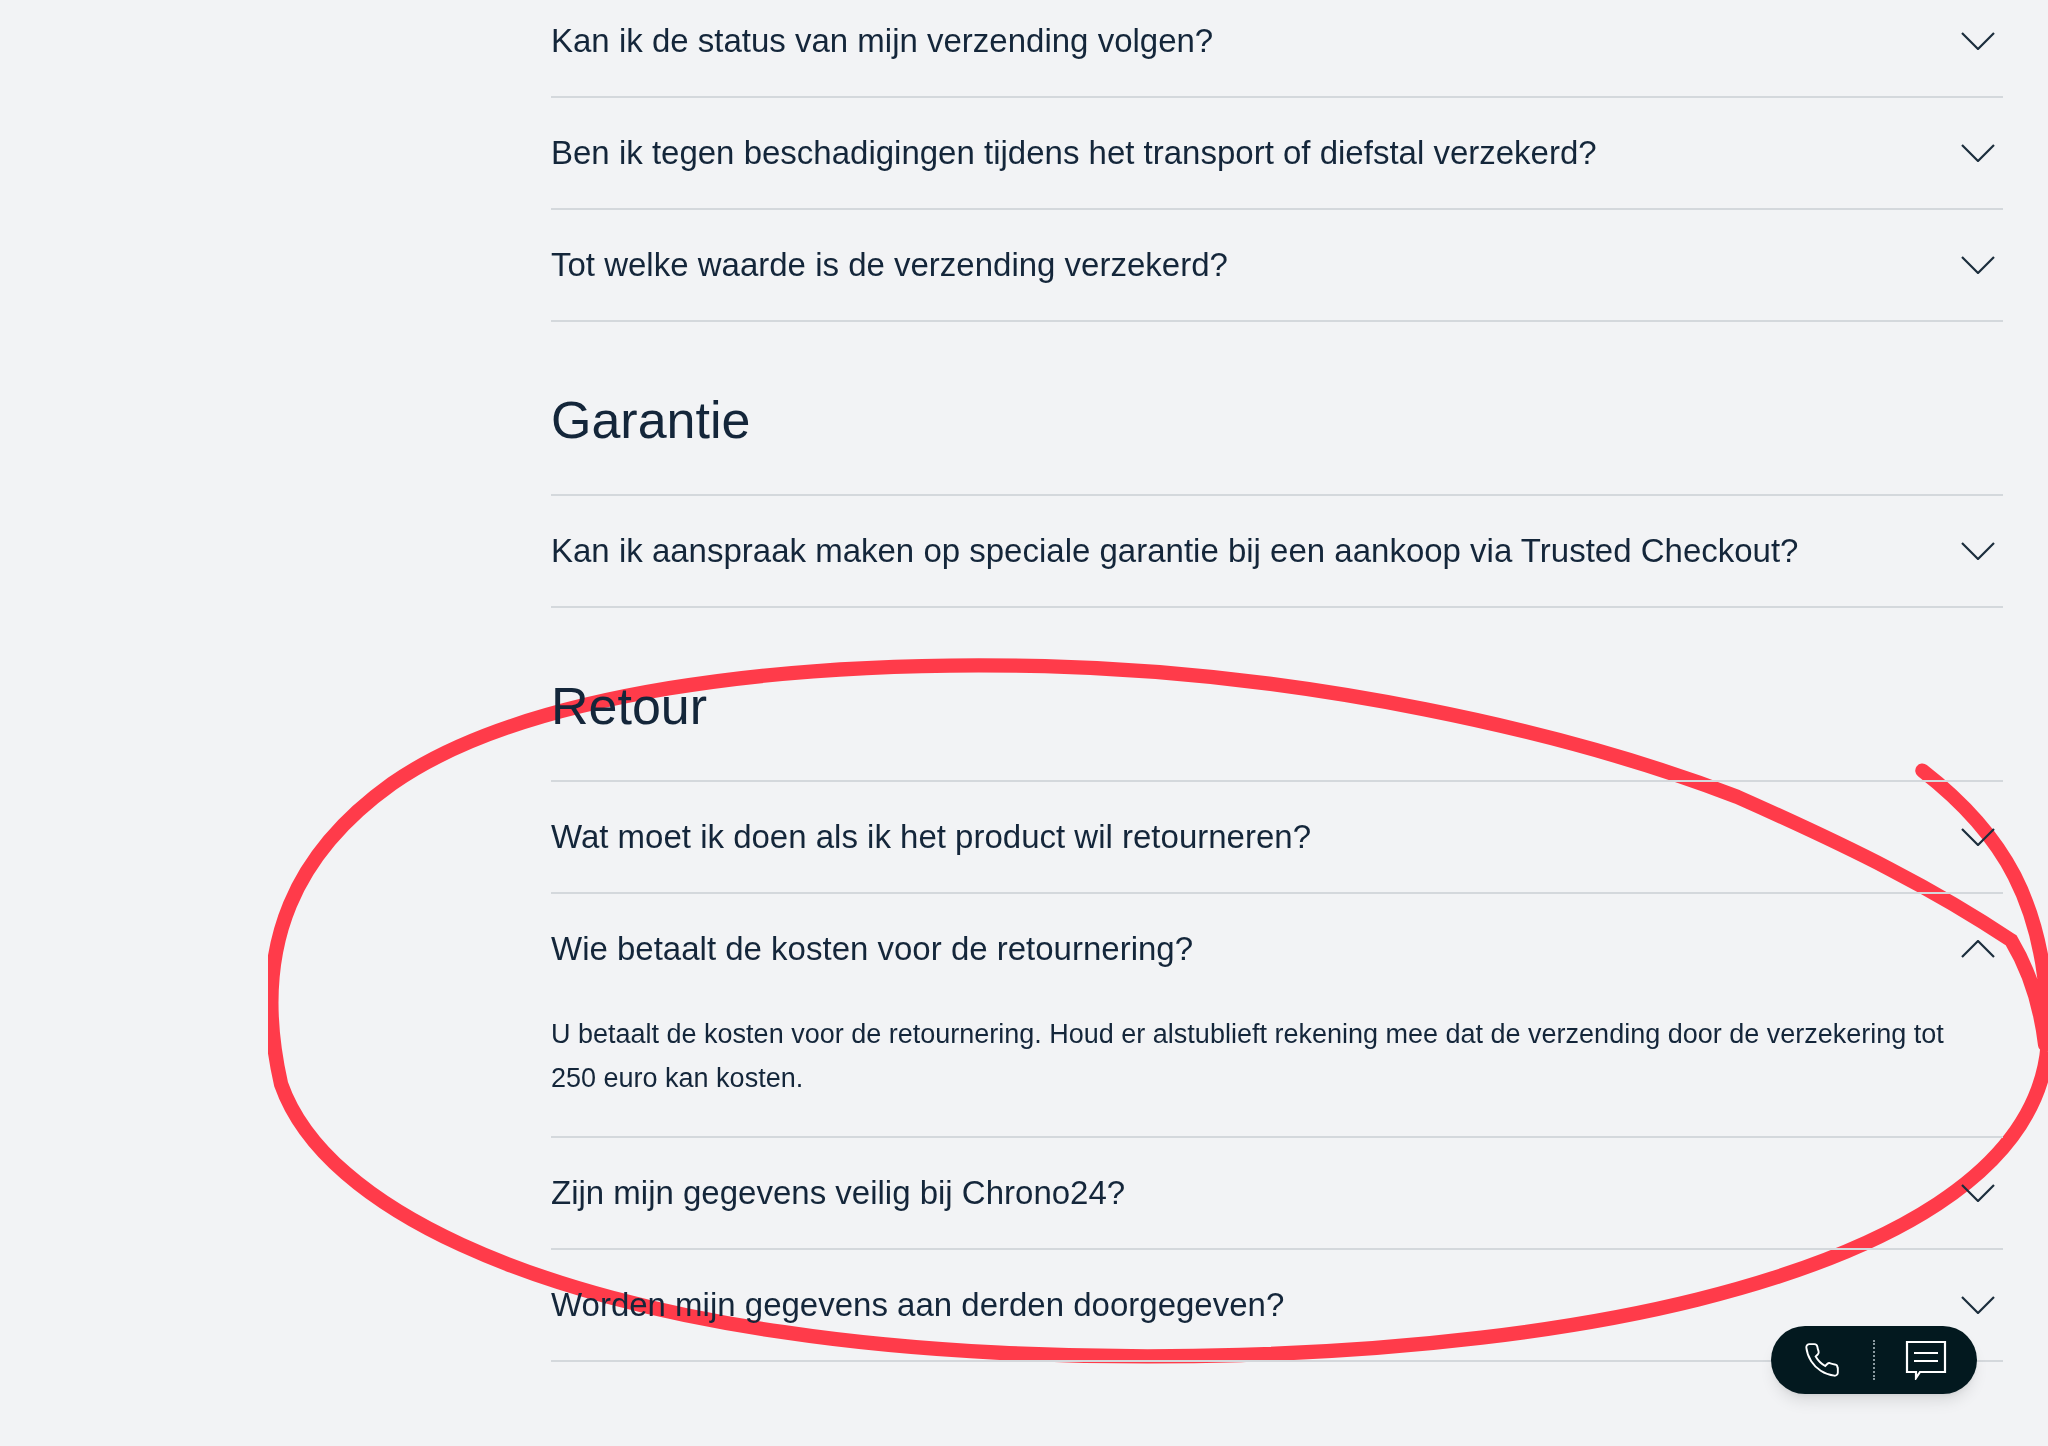 Image resolution: width=2048 pixels, height=1446 pixels. I want to click on chat-icon, so click(1926, 1360).